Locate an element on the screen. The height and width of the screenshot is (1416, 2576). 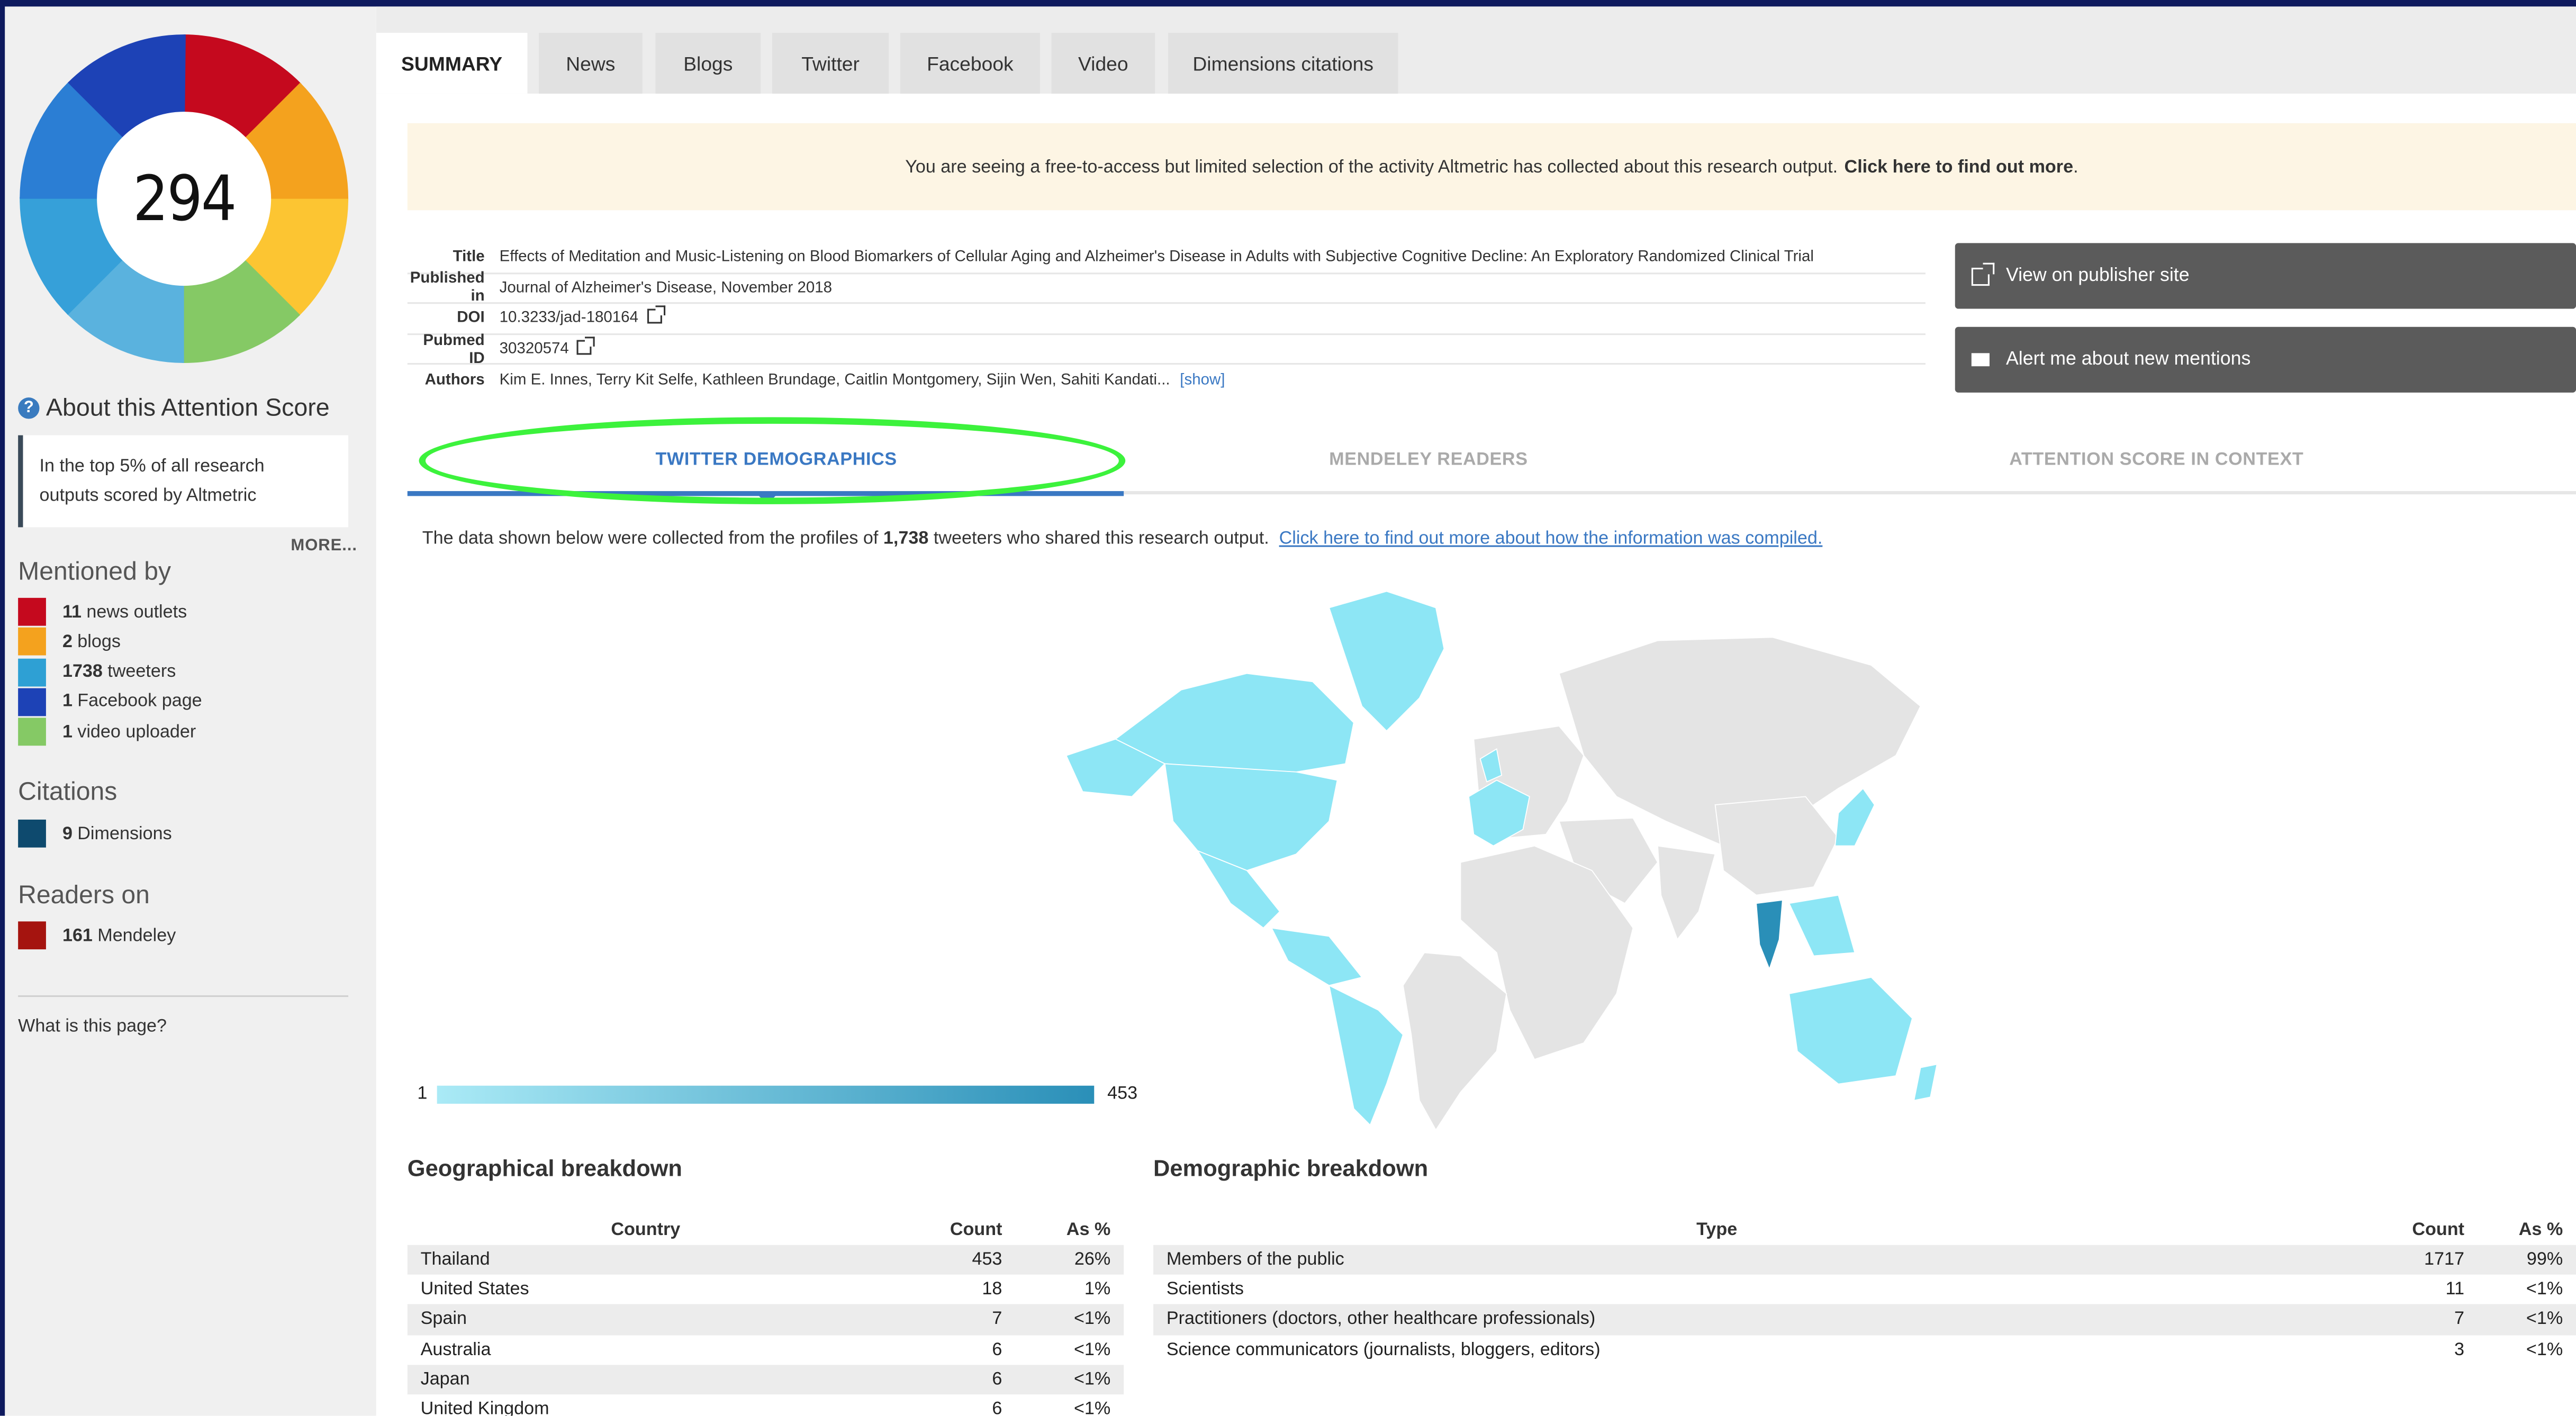
demo-breakdown-title: Demographic breakdown is located at coordinates (1291, 1168).